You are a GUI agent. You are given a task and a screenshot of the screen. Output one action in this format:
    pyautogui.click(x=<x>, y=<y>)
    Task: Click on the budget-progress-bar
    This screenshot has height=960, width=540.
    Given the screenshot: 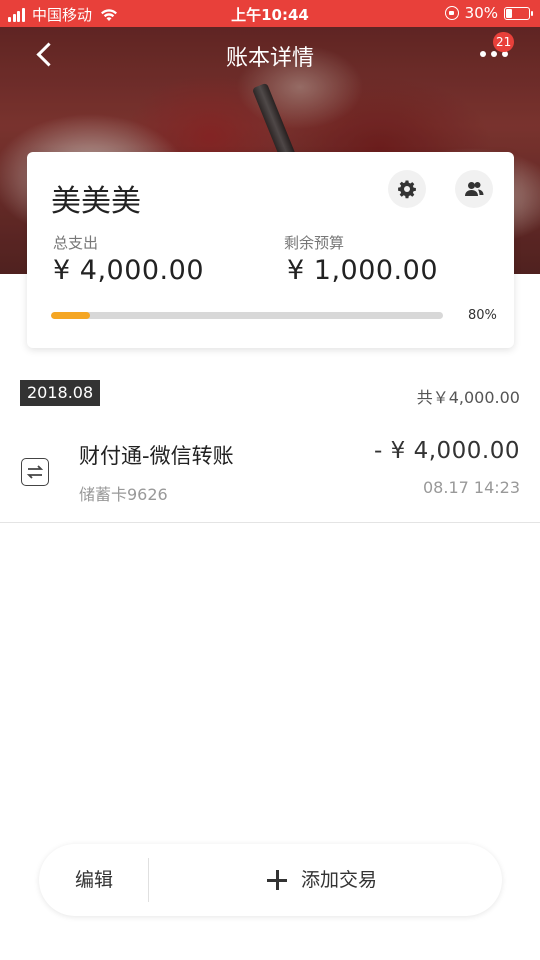 What is the action you would take?
    pyautogui.click(x=247, y=315)
    